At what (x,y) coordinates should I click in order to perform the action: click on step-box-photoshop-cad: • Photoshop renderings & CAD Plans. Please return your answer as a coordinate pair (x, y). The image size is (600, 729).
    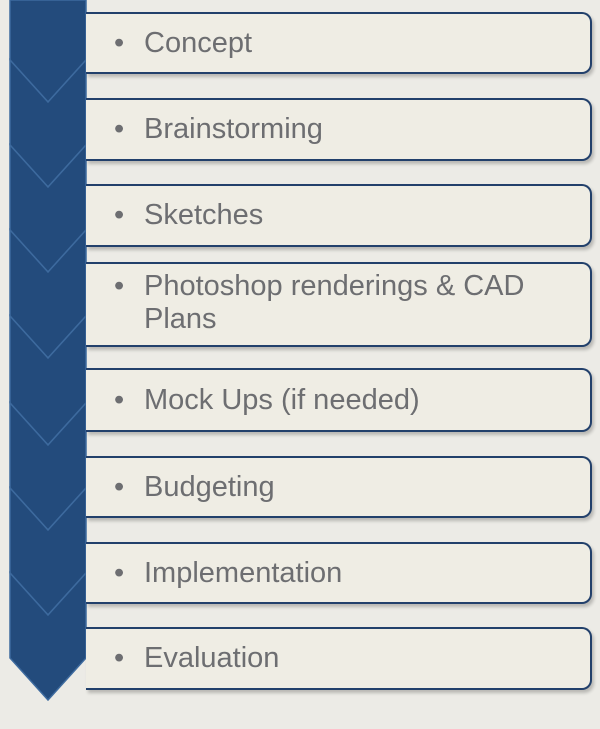
    Looking at the image, I should click on (339, 304).